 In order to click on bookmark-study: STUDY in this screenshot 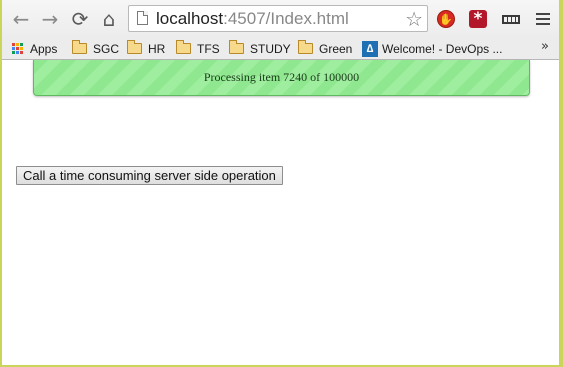, I will do `click(260, 48)`.